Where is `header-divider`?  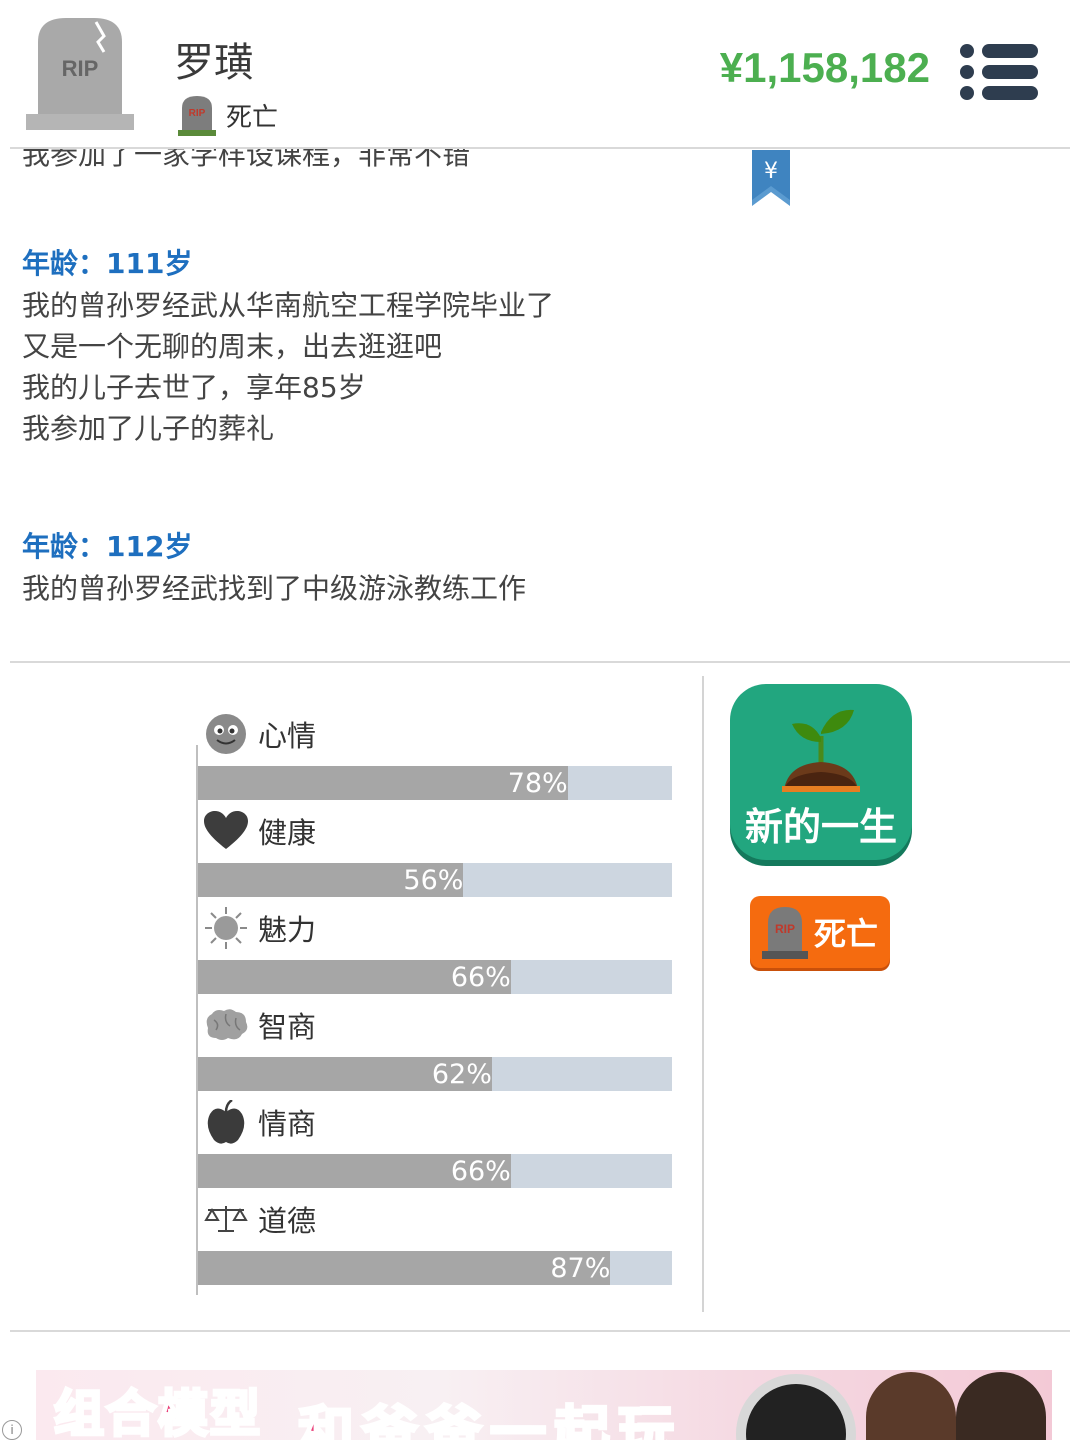
header-divider is located at coordinates (540, 148).